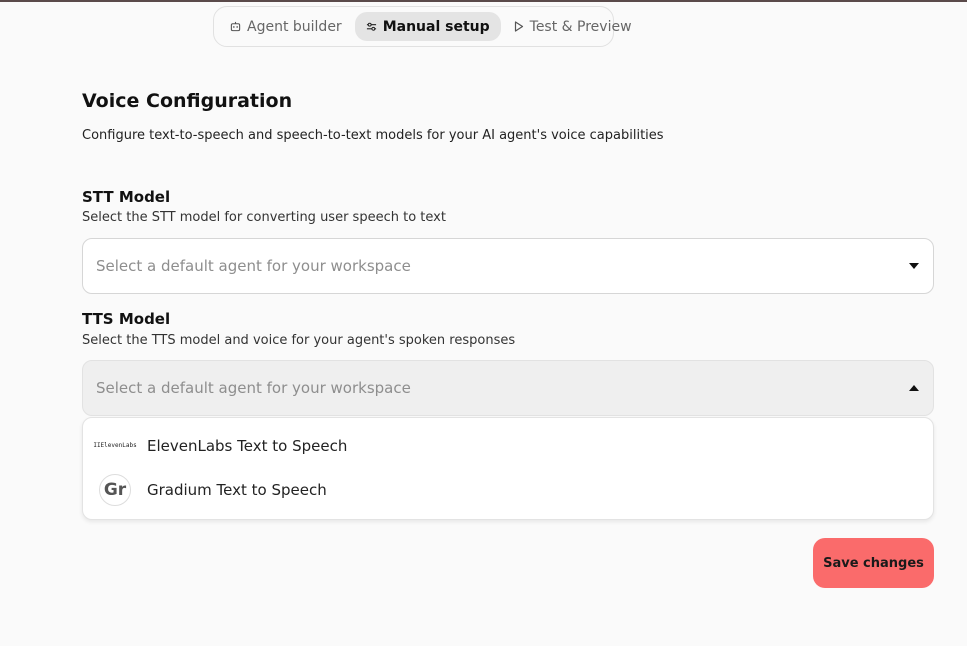 Image resolution: width=967 pixels, height=646 pixels. I want to click on tts-option-gradium: Gr Gradium Text to Speech, so click(508, 490).